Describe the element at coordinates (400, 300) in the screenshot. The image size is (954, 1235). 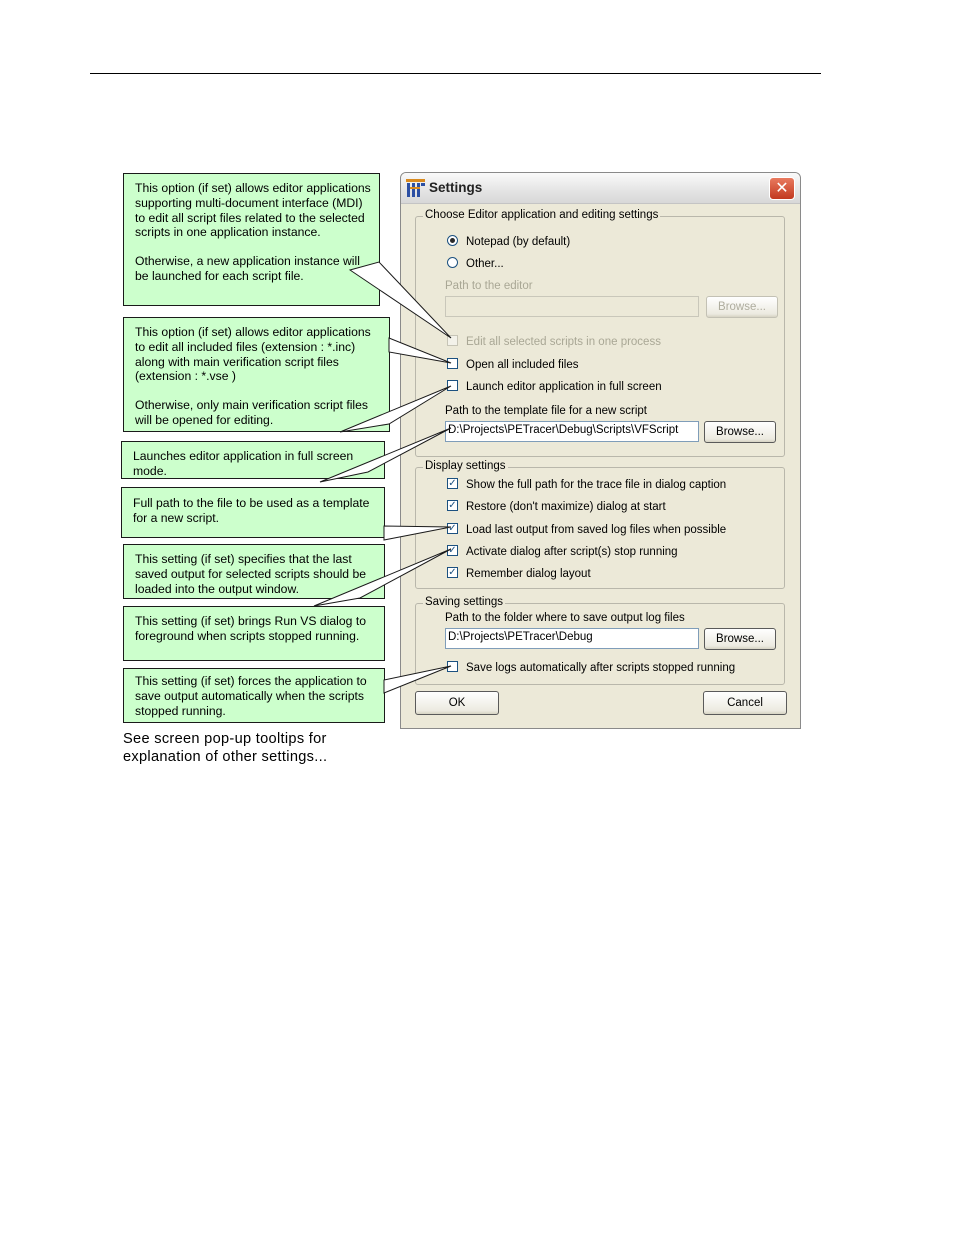
I see `leader-mdi` at that location.